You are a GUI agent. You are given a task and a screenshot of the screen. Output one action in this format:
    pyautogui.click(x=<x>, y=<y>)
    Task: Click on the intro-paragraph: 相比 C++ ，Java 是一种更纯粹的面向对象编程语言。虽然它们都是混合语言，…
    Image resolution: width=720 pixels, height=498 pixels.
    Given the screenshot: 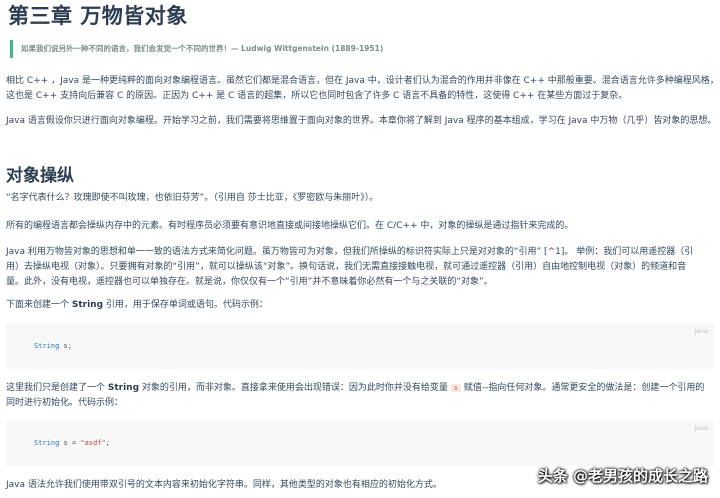 What is the action you would take?
    pyautogui.click(x=362, y=89)
    